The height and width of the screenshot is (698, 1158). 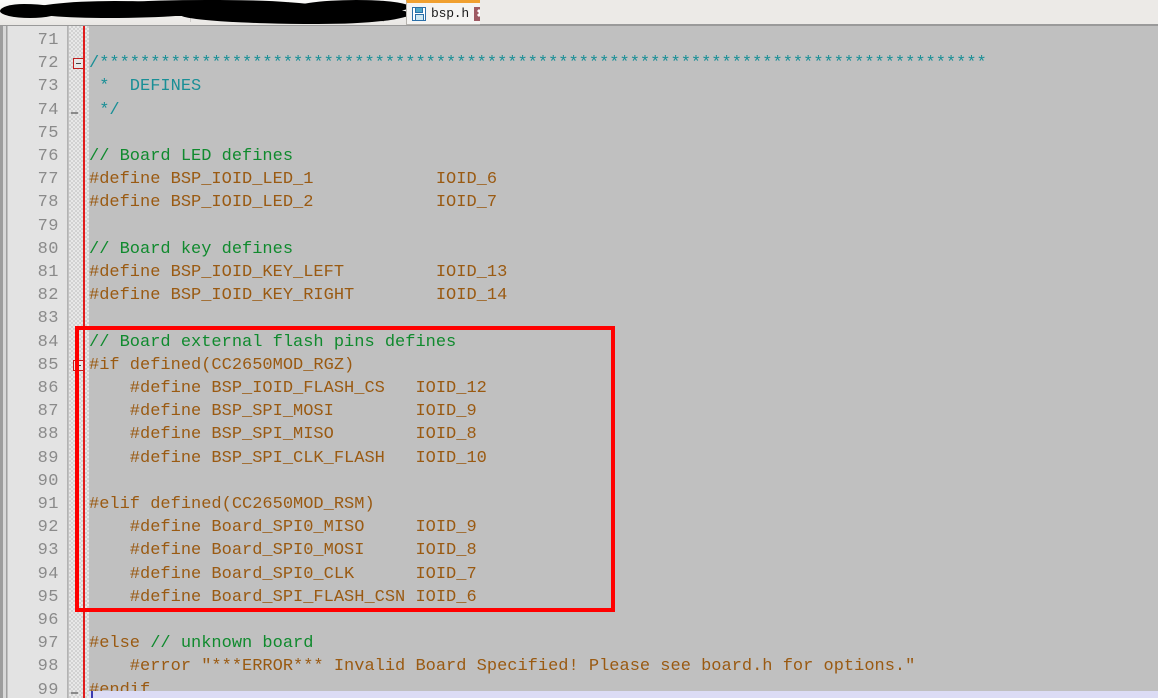 What do you see at coordinates (79, 362) in the screenshot?
I see `code-folding-column` at bounding box center [79, 362].